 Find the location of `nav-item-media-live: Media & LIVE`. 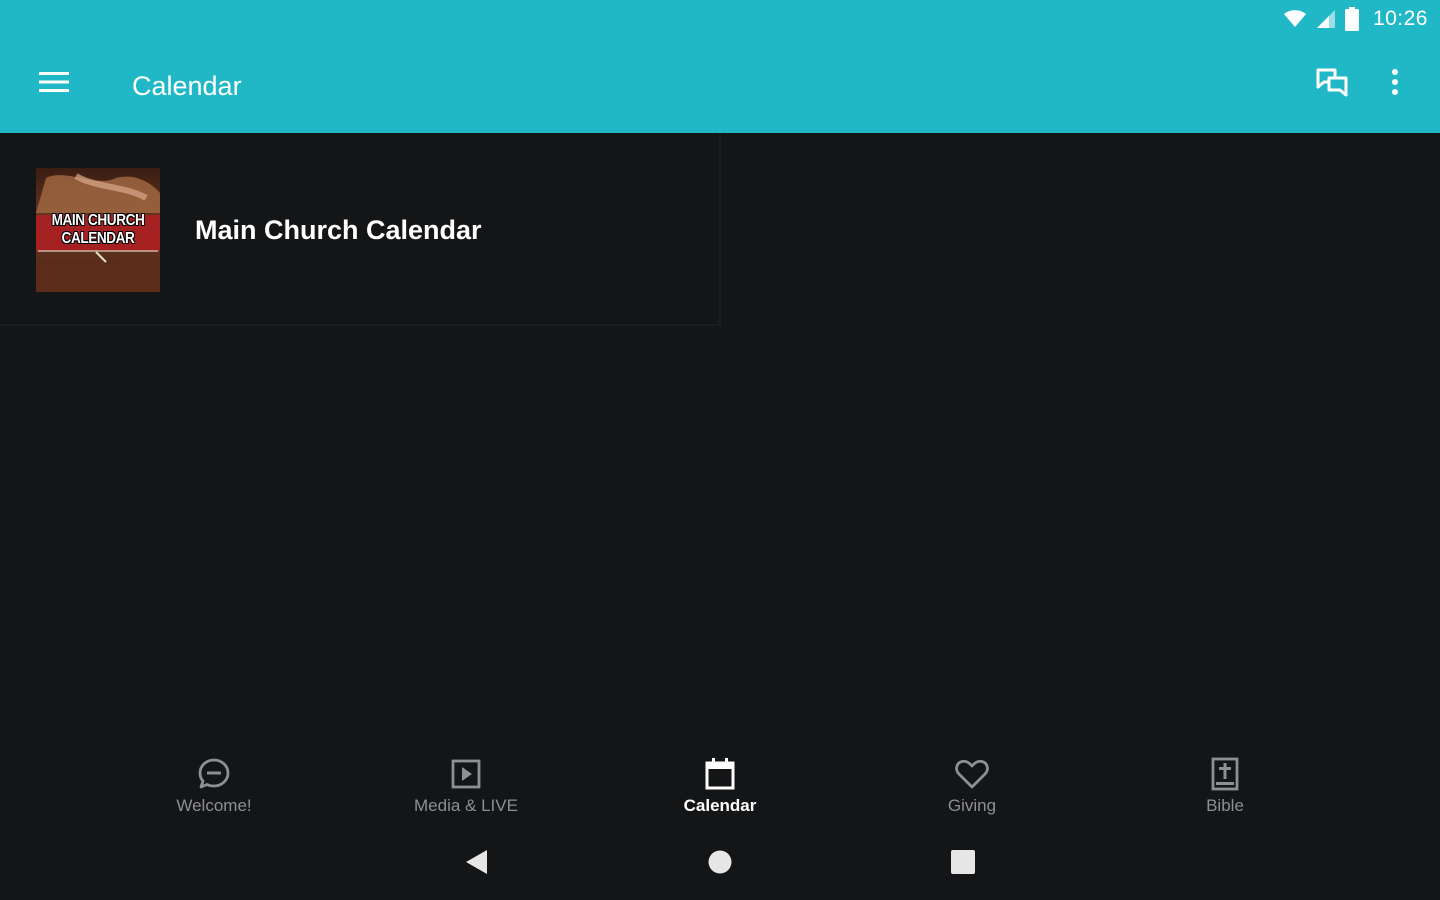

nav-item-media-live: Media & LIVE is located at coordinates (466, 789).